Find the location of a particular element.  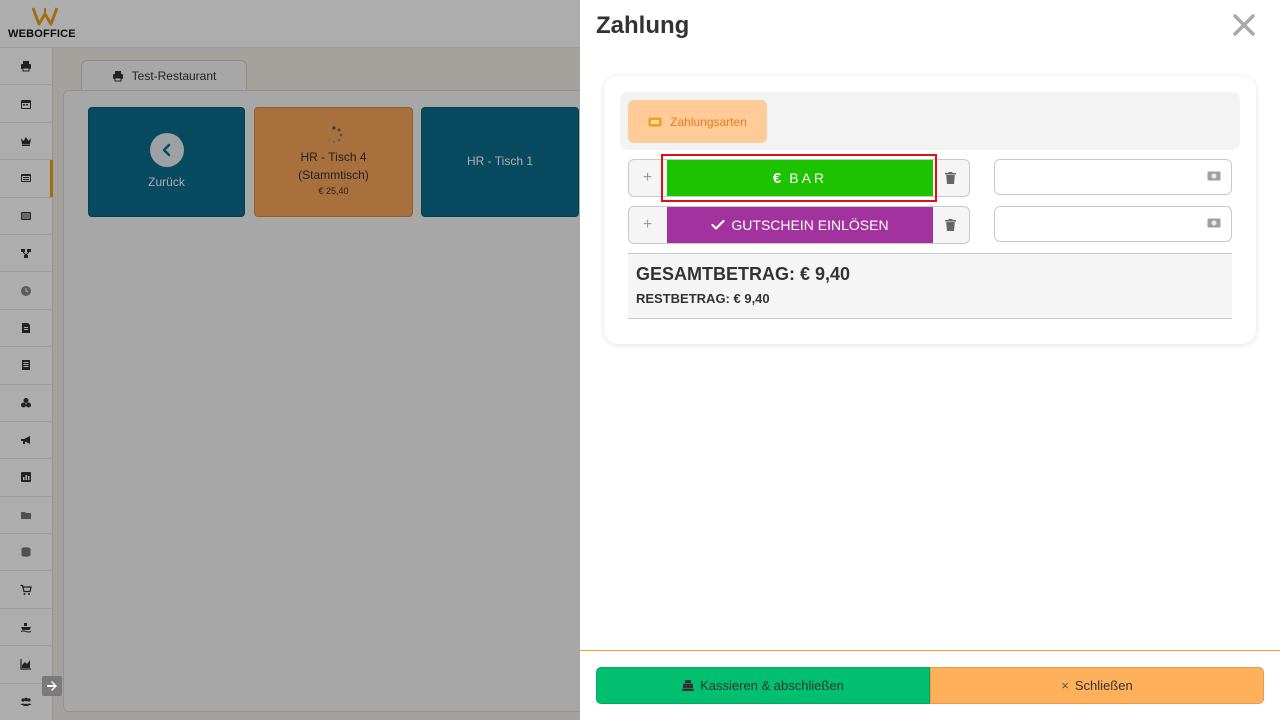

bar-amount-input is located at coordinates (1113, 177).